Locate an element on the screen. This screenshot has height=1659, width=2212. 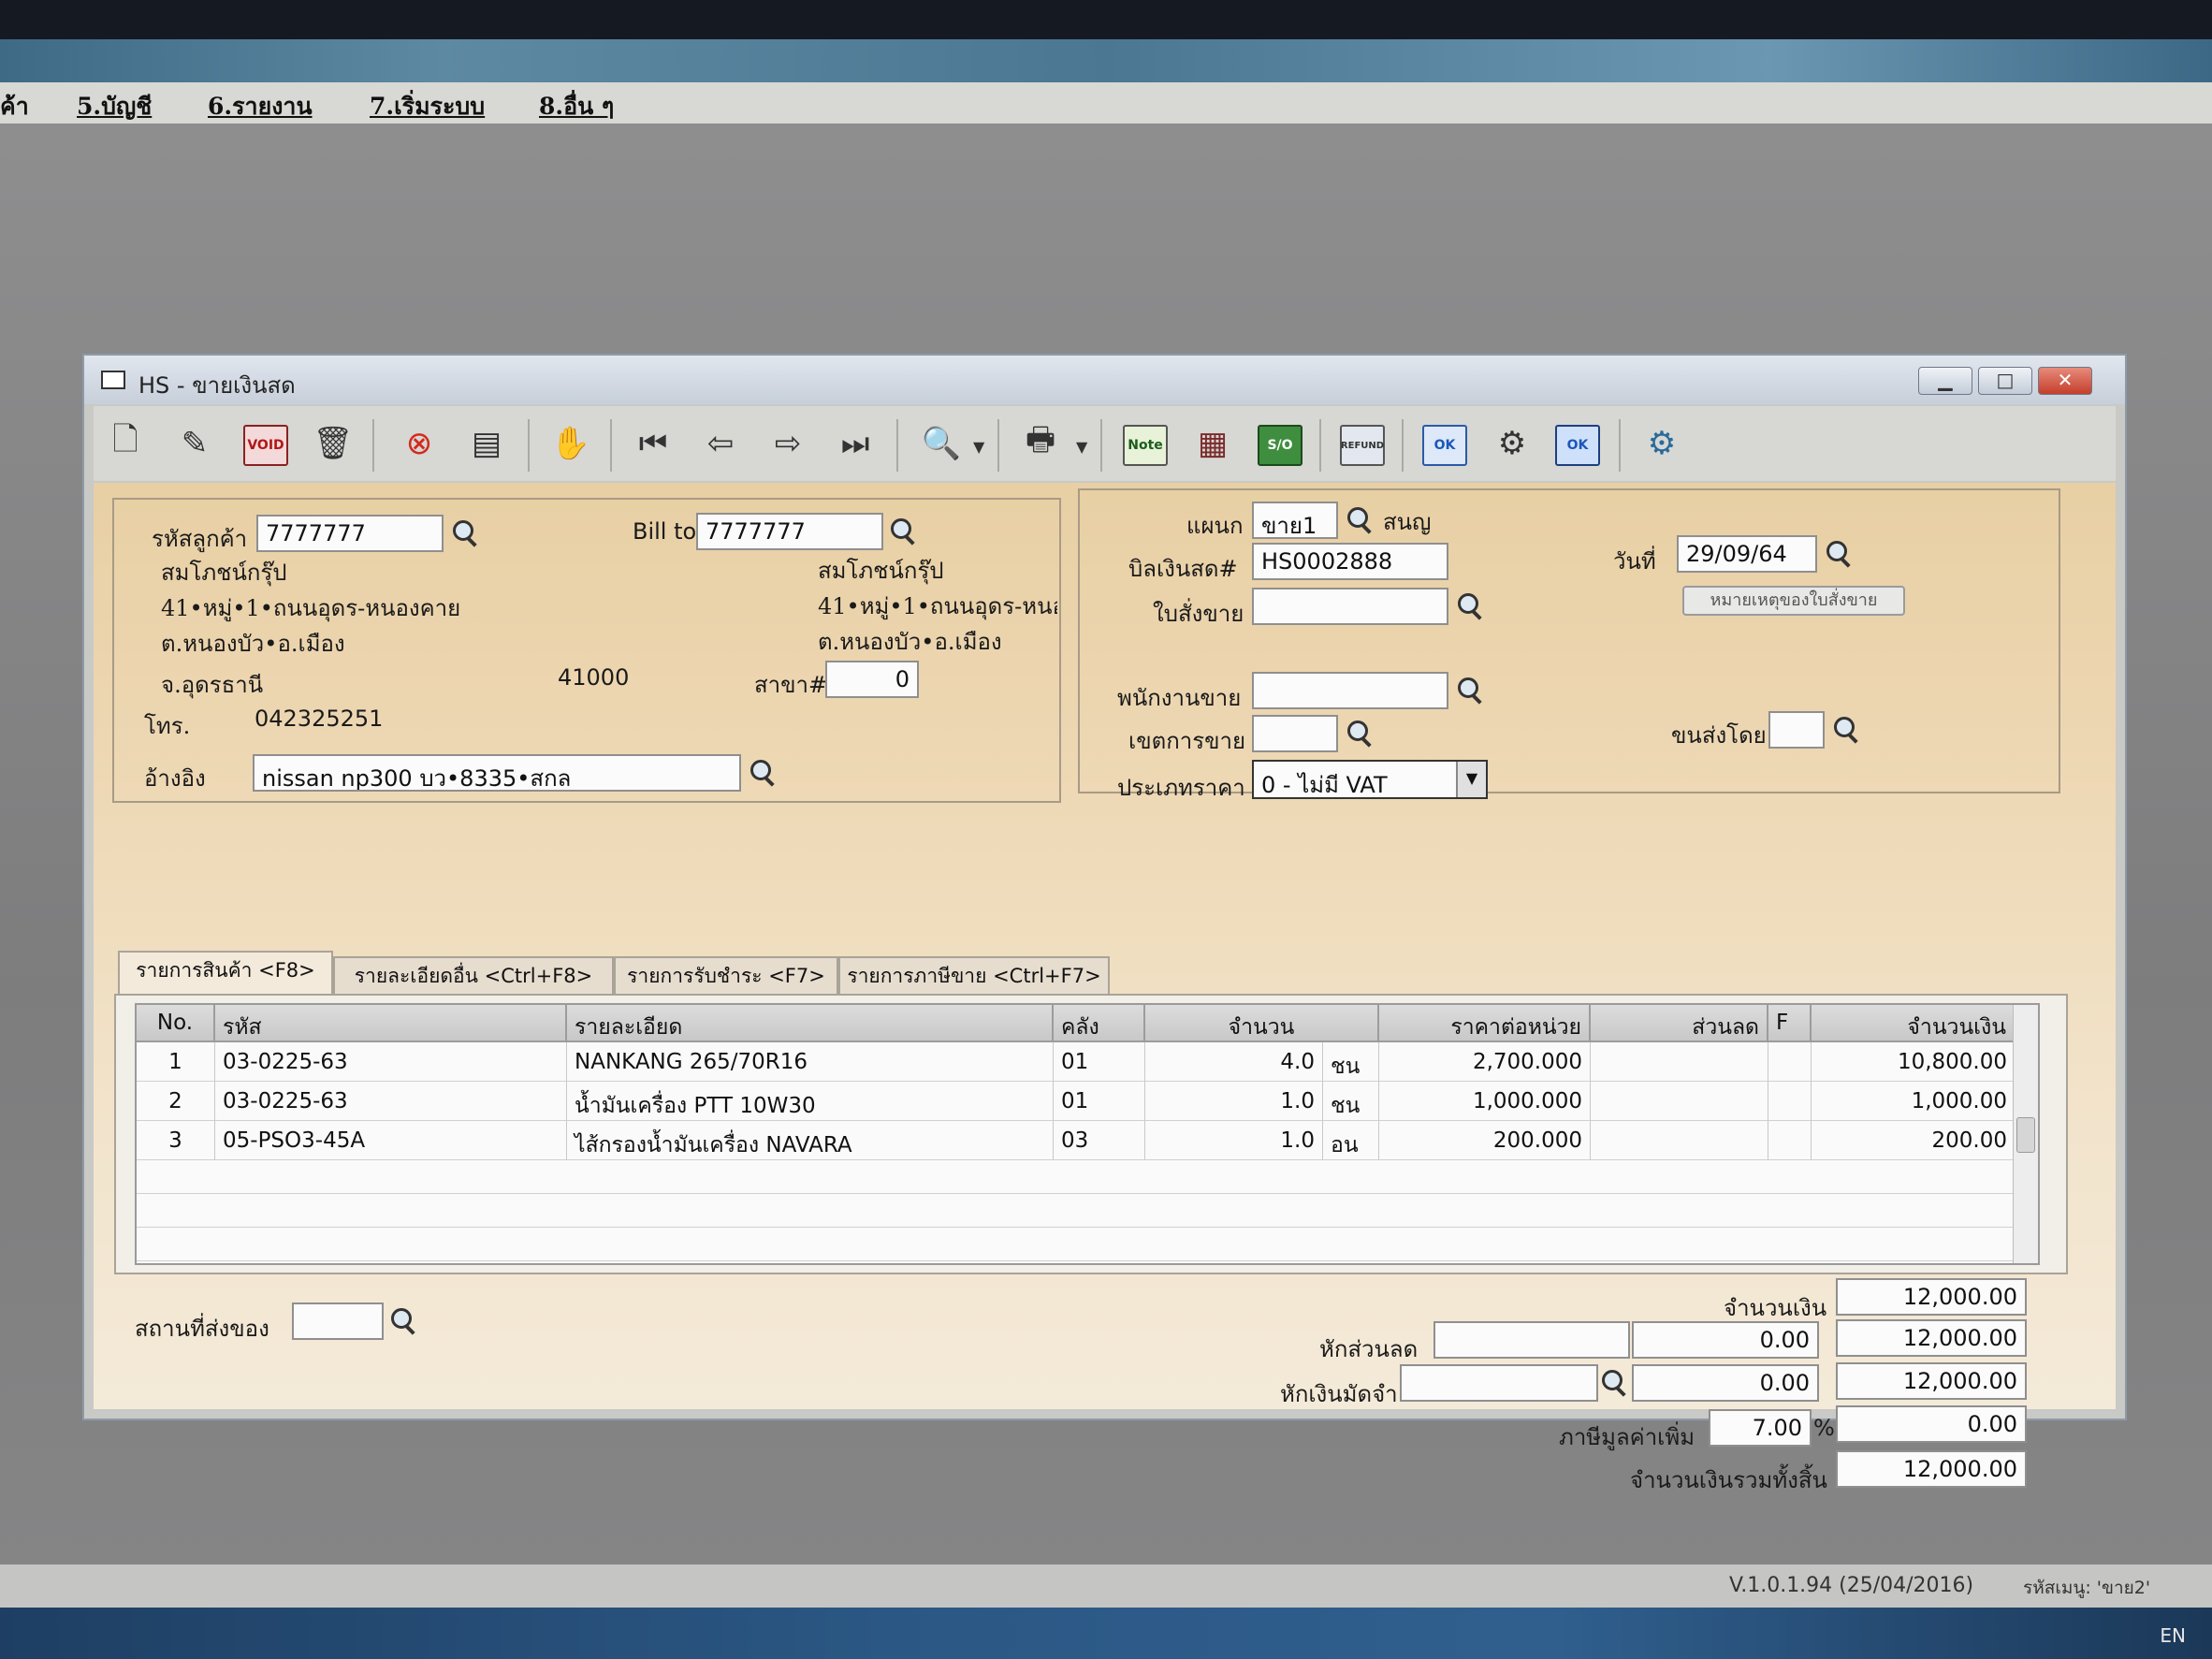
save-icon: ▤ is located at coordinates (486, 443).